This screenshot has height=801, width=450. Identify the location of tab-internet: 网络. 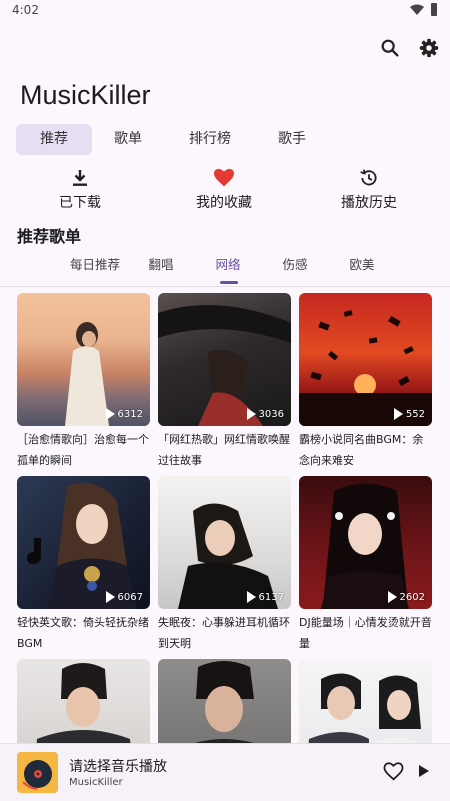
(228, 265).